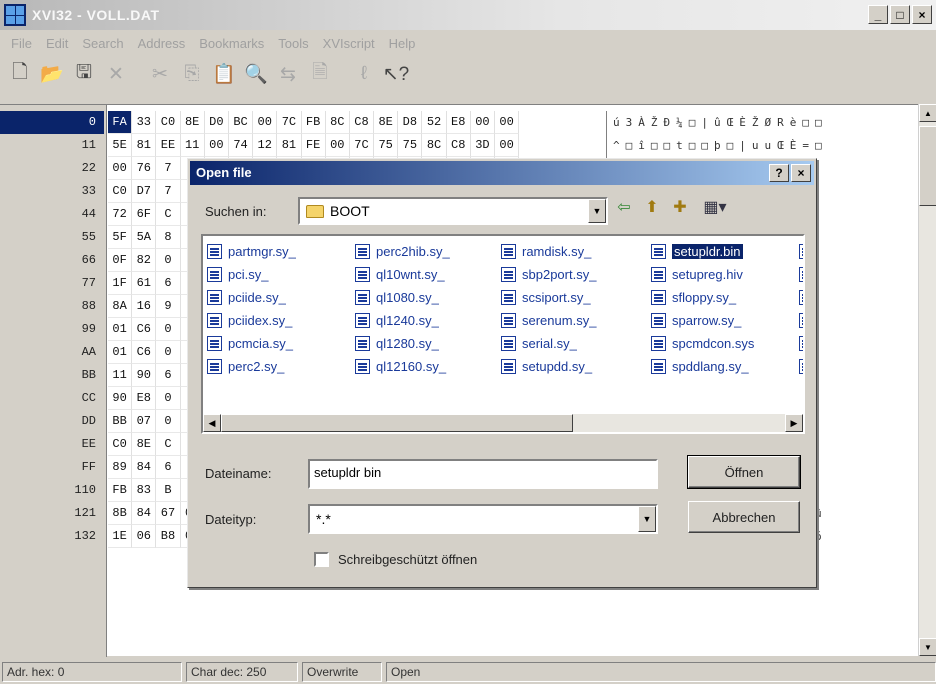 The width and height of the screenshot is (936, 684). Describe the element at coordinates (402, 274) in the screenshot. I see `file-item: ql10wnt.sy_` at that location.